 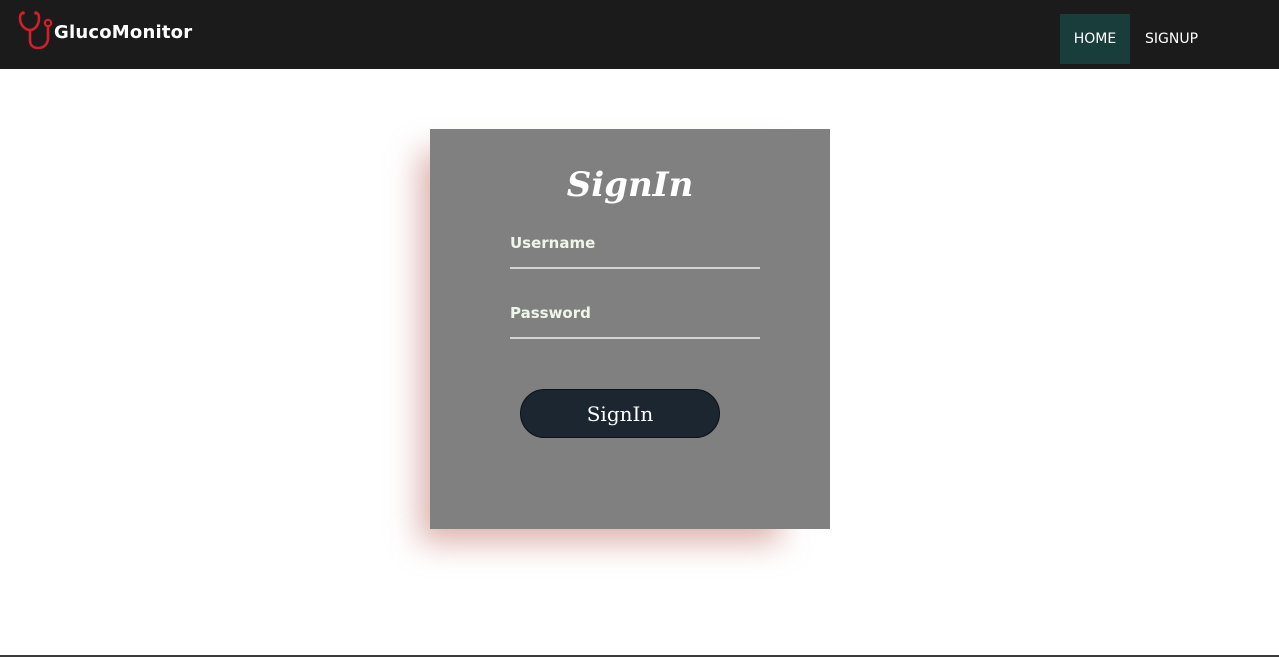 What do you see at coordinates (630, 185) in the screenshot?
I see `signin-title: SignIn` at bounding box center [630, 185].